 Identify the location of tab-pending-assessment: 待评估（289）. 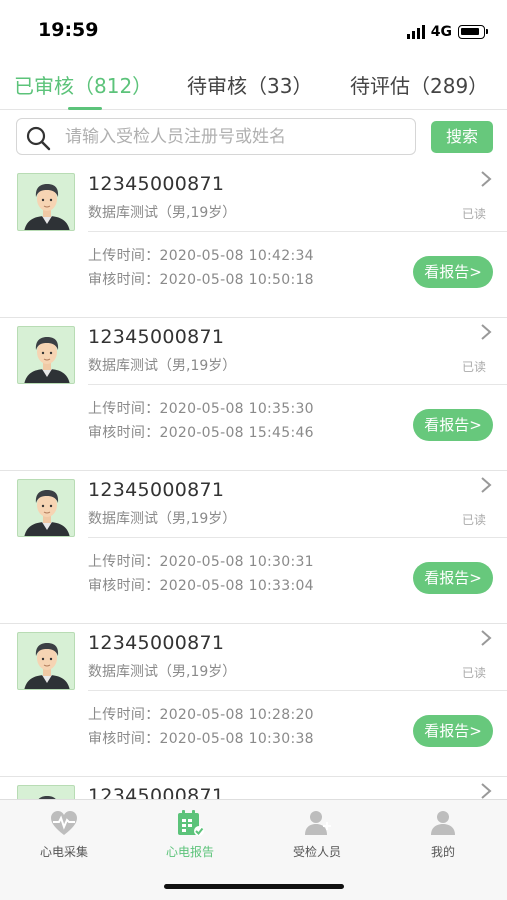
(419, 84).